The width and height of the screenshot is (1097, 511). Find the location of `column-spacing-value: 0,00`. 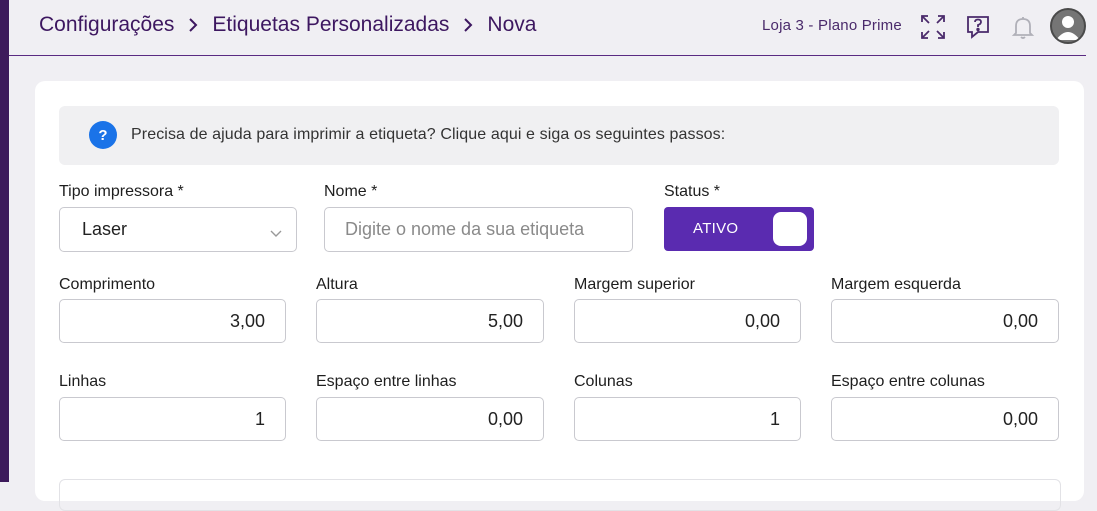

column-spacing-value: 0,00 is located at coordinates (1020, 419).